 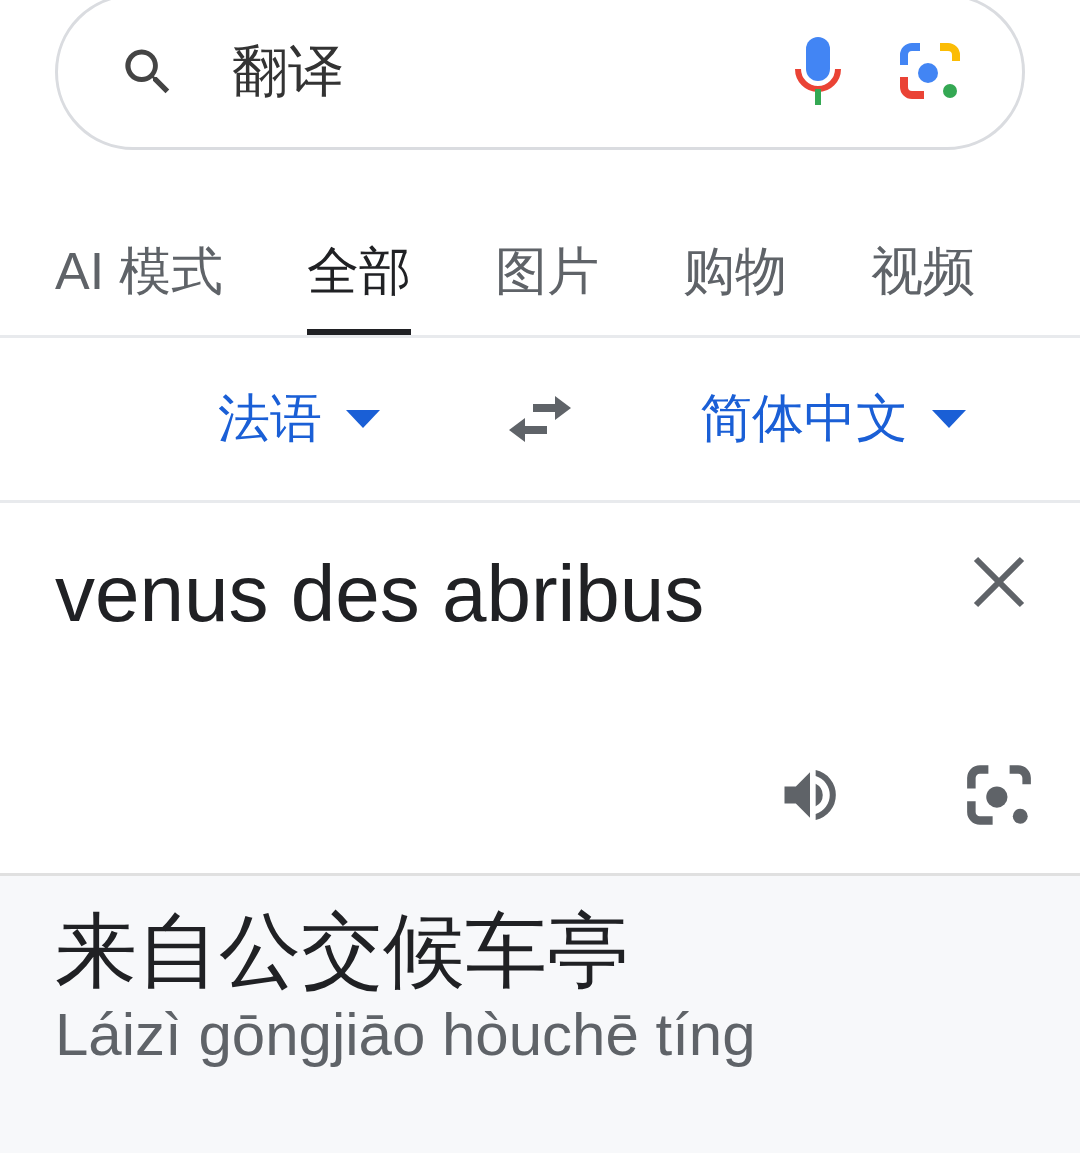 I want to click on tab: 视频, so click(x=922, y=286).